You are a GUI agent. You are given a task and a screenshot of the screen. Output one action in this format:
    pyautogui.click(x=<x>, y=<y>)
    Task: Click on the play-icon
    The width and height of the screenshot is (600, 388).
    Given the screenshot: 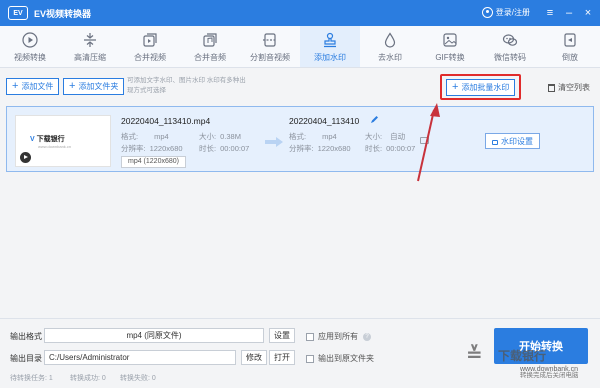 What is the action you would take?
    pyautogui.click(x=25, y=157)
    